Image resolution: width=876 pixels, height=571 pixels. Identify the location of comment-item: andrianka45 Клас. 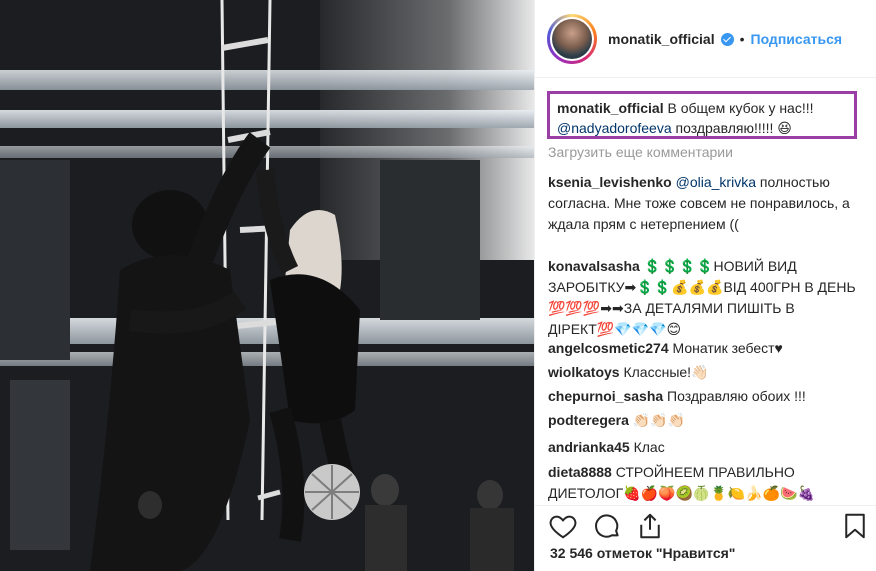
(703, 447).